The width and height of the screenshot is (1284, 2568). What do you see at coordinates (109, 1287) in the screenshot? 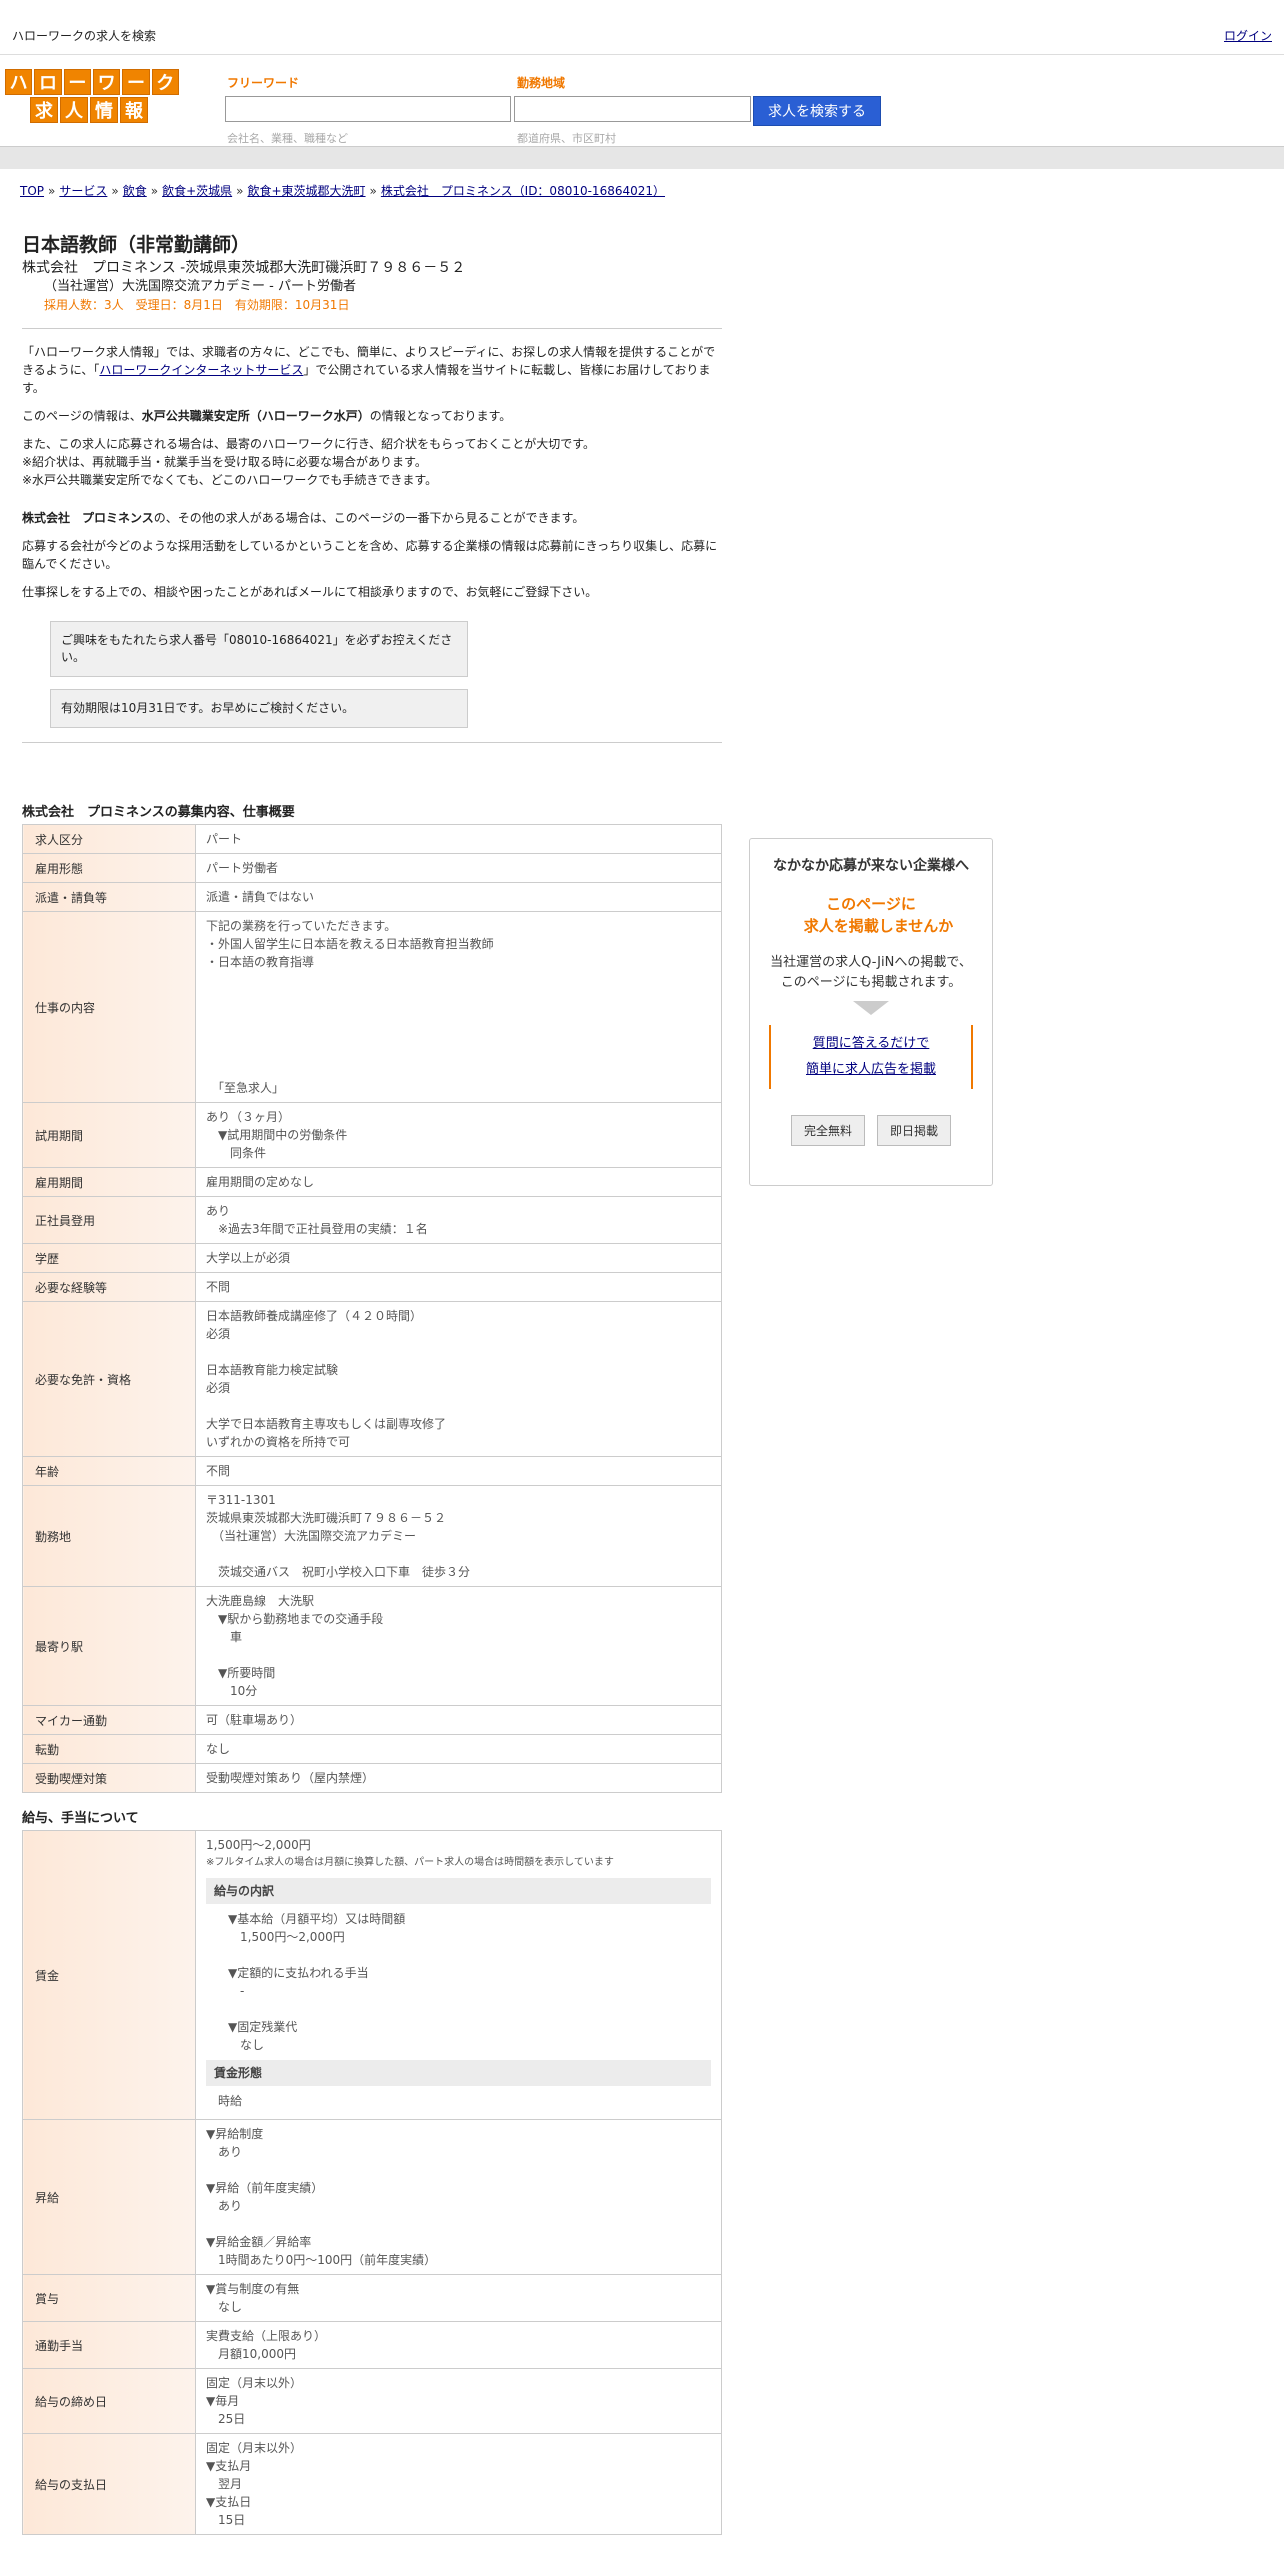
I see `row-label: 必要な経験等` at bounding box center [109, 1287].